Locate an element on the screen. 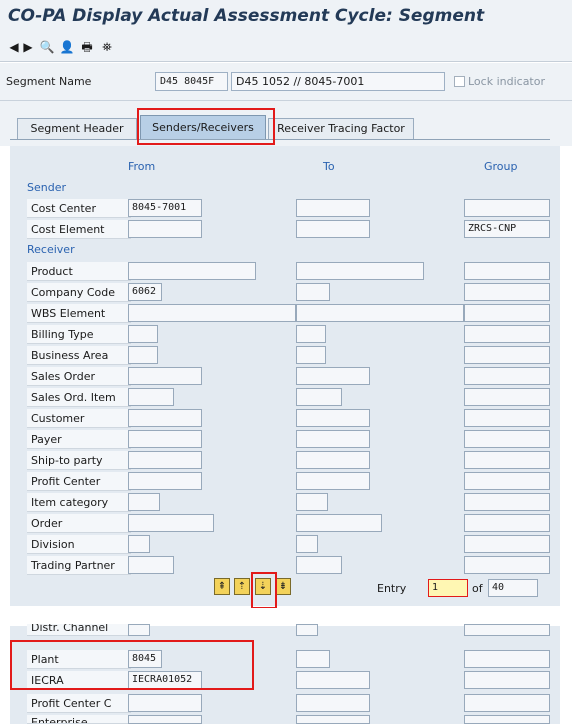  back-arrow-icon: ◀ is located at coordinates (14, 47).